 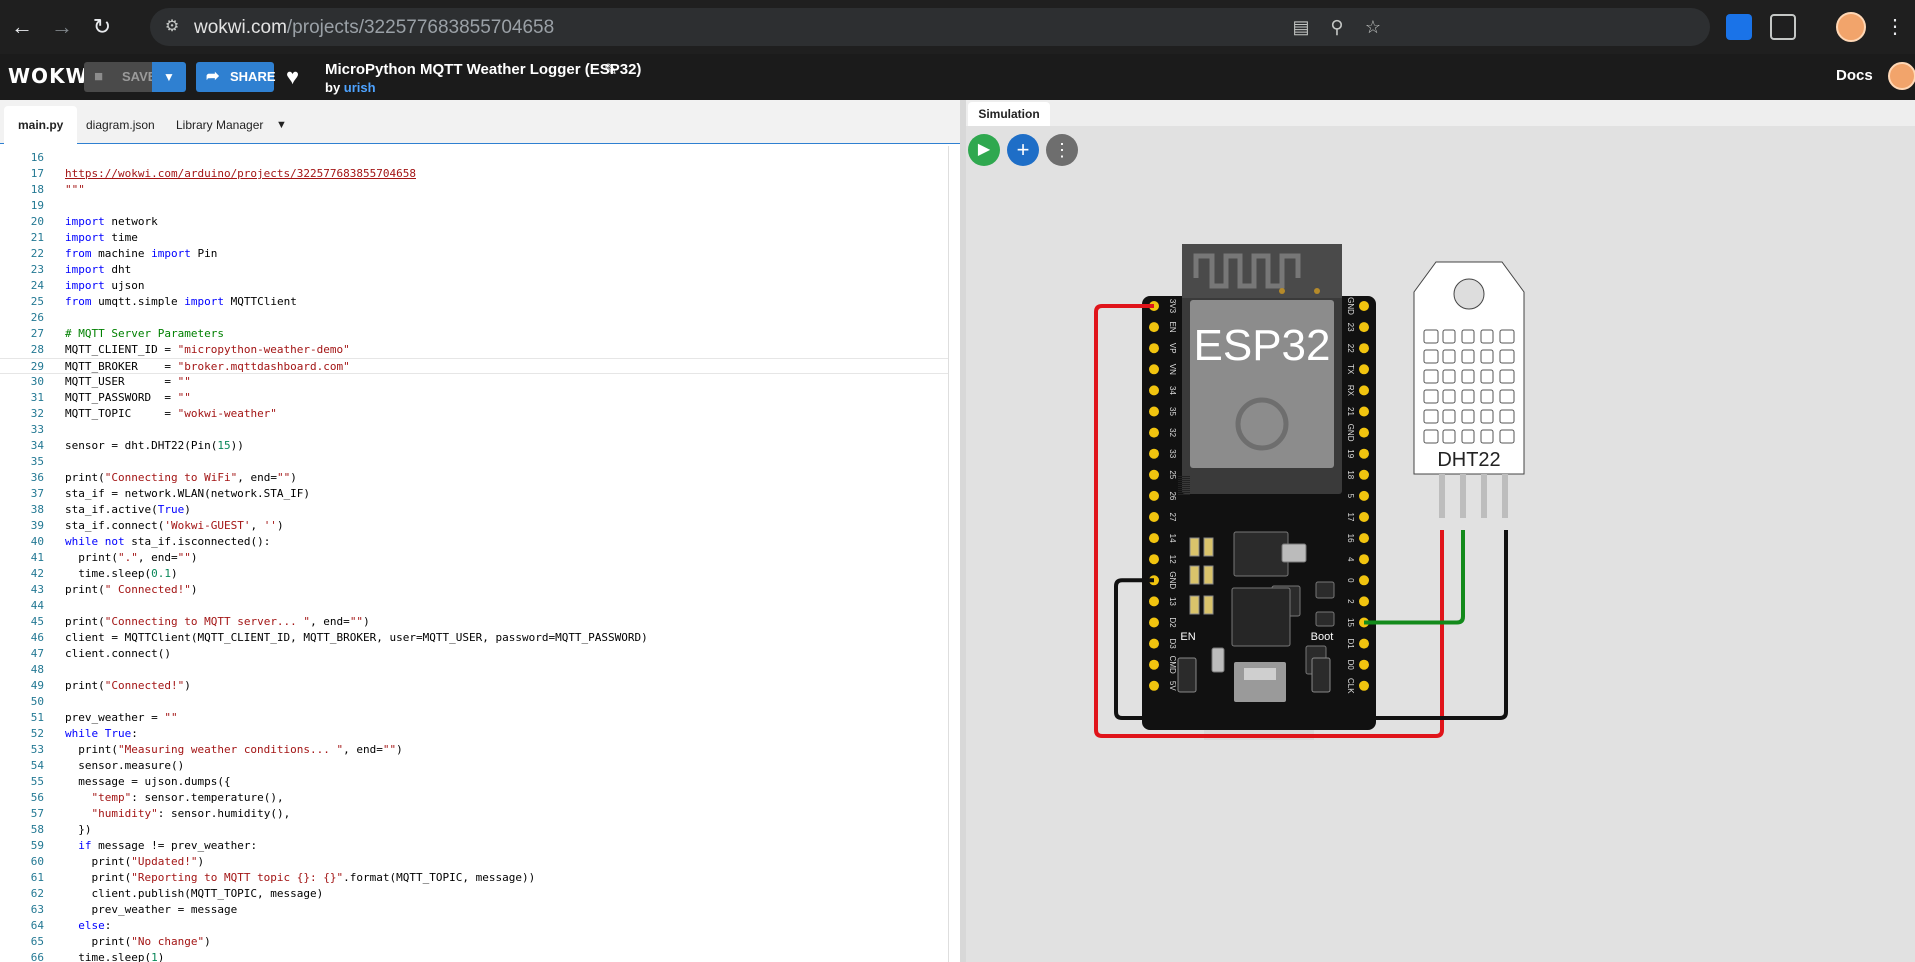 I want to click on pin-left-vp, so click(x=1154, y=348).